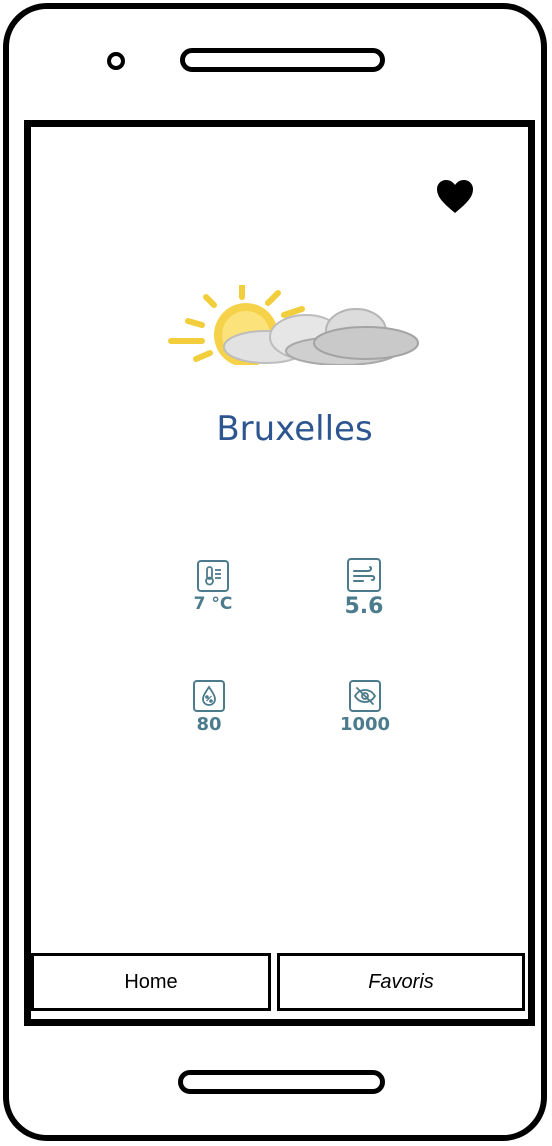 The width and height of the screenshot is (552, 1146). I want to click on partly-cloudy-icon, so click(296, 325).